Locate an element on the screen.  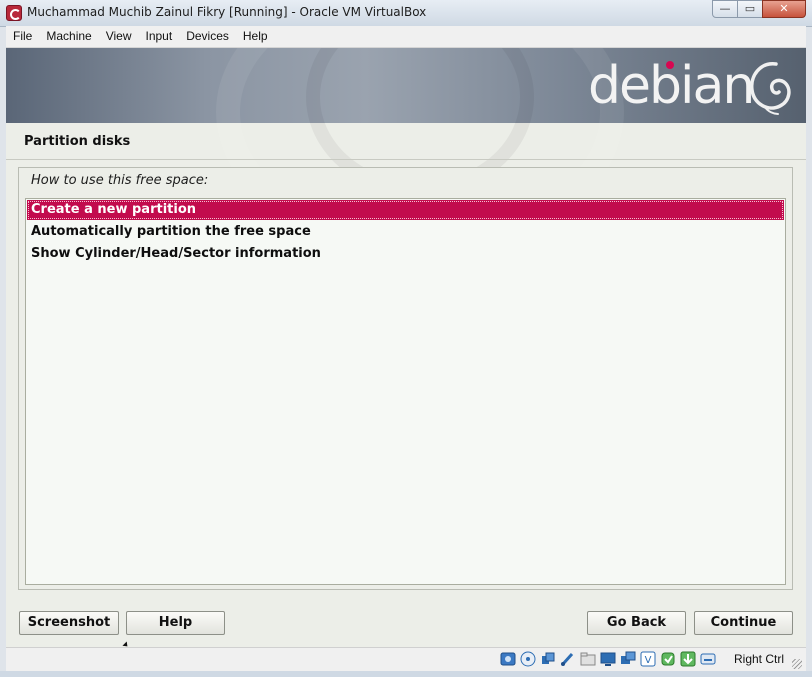
menu-view: View is located at coordinates (119, 36).